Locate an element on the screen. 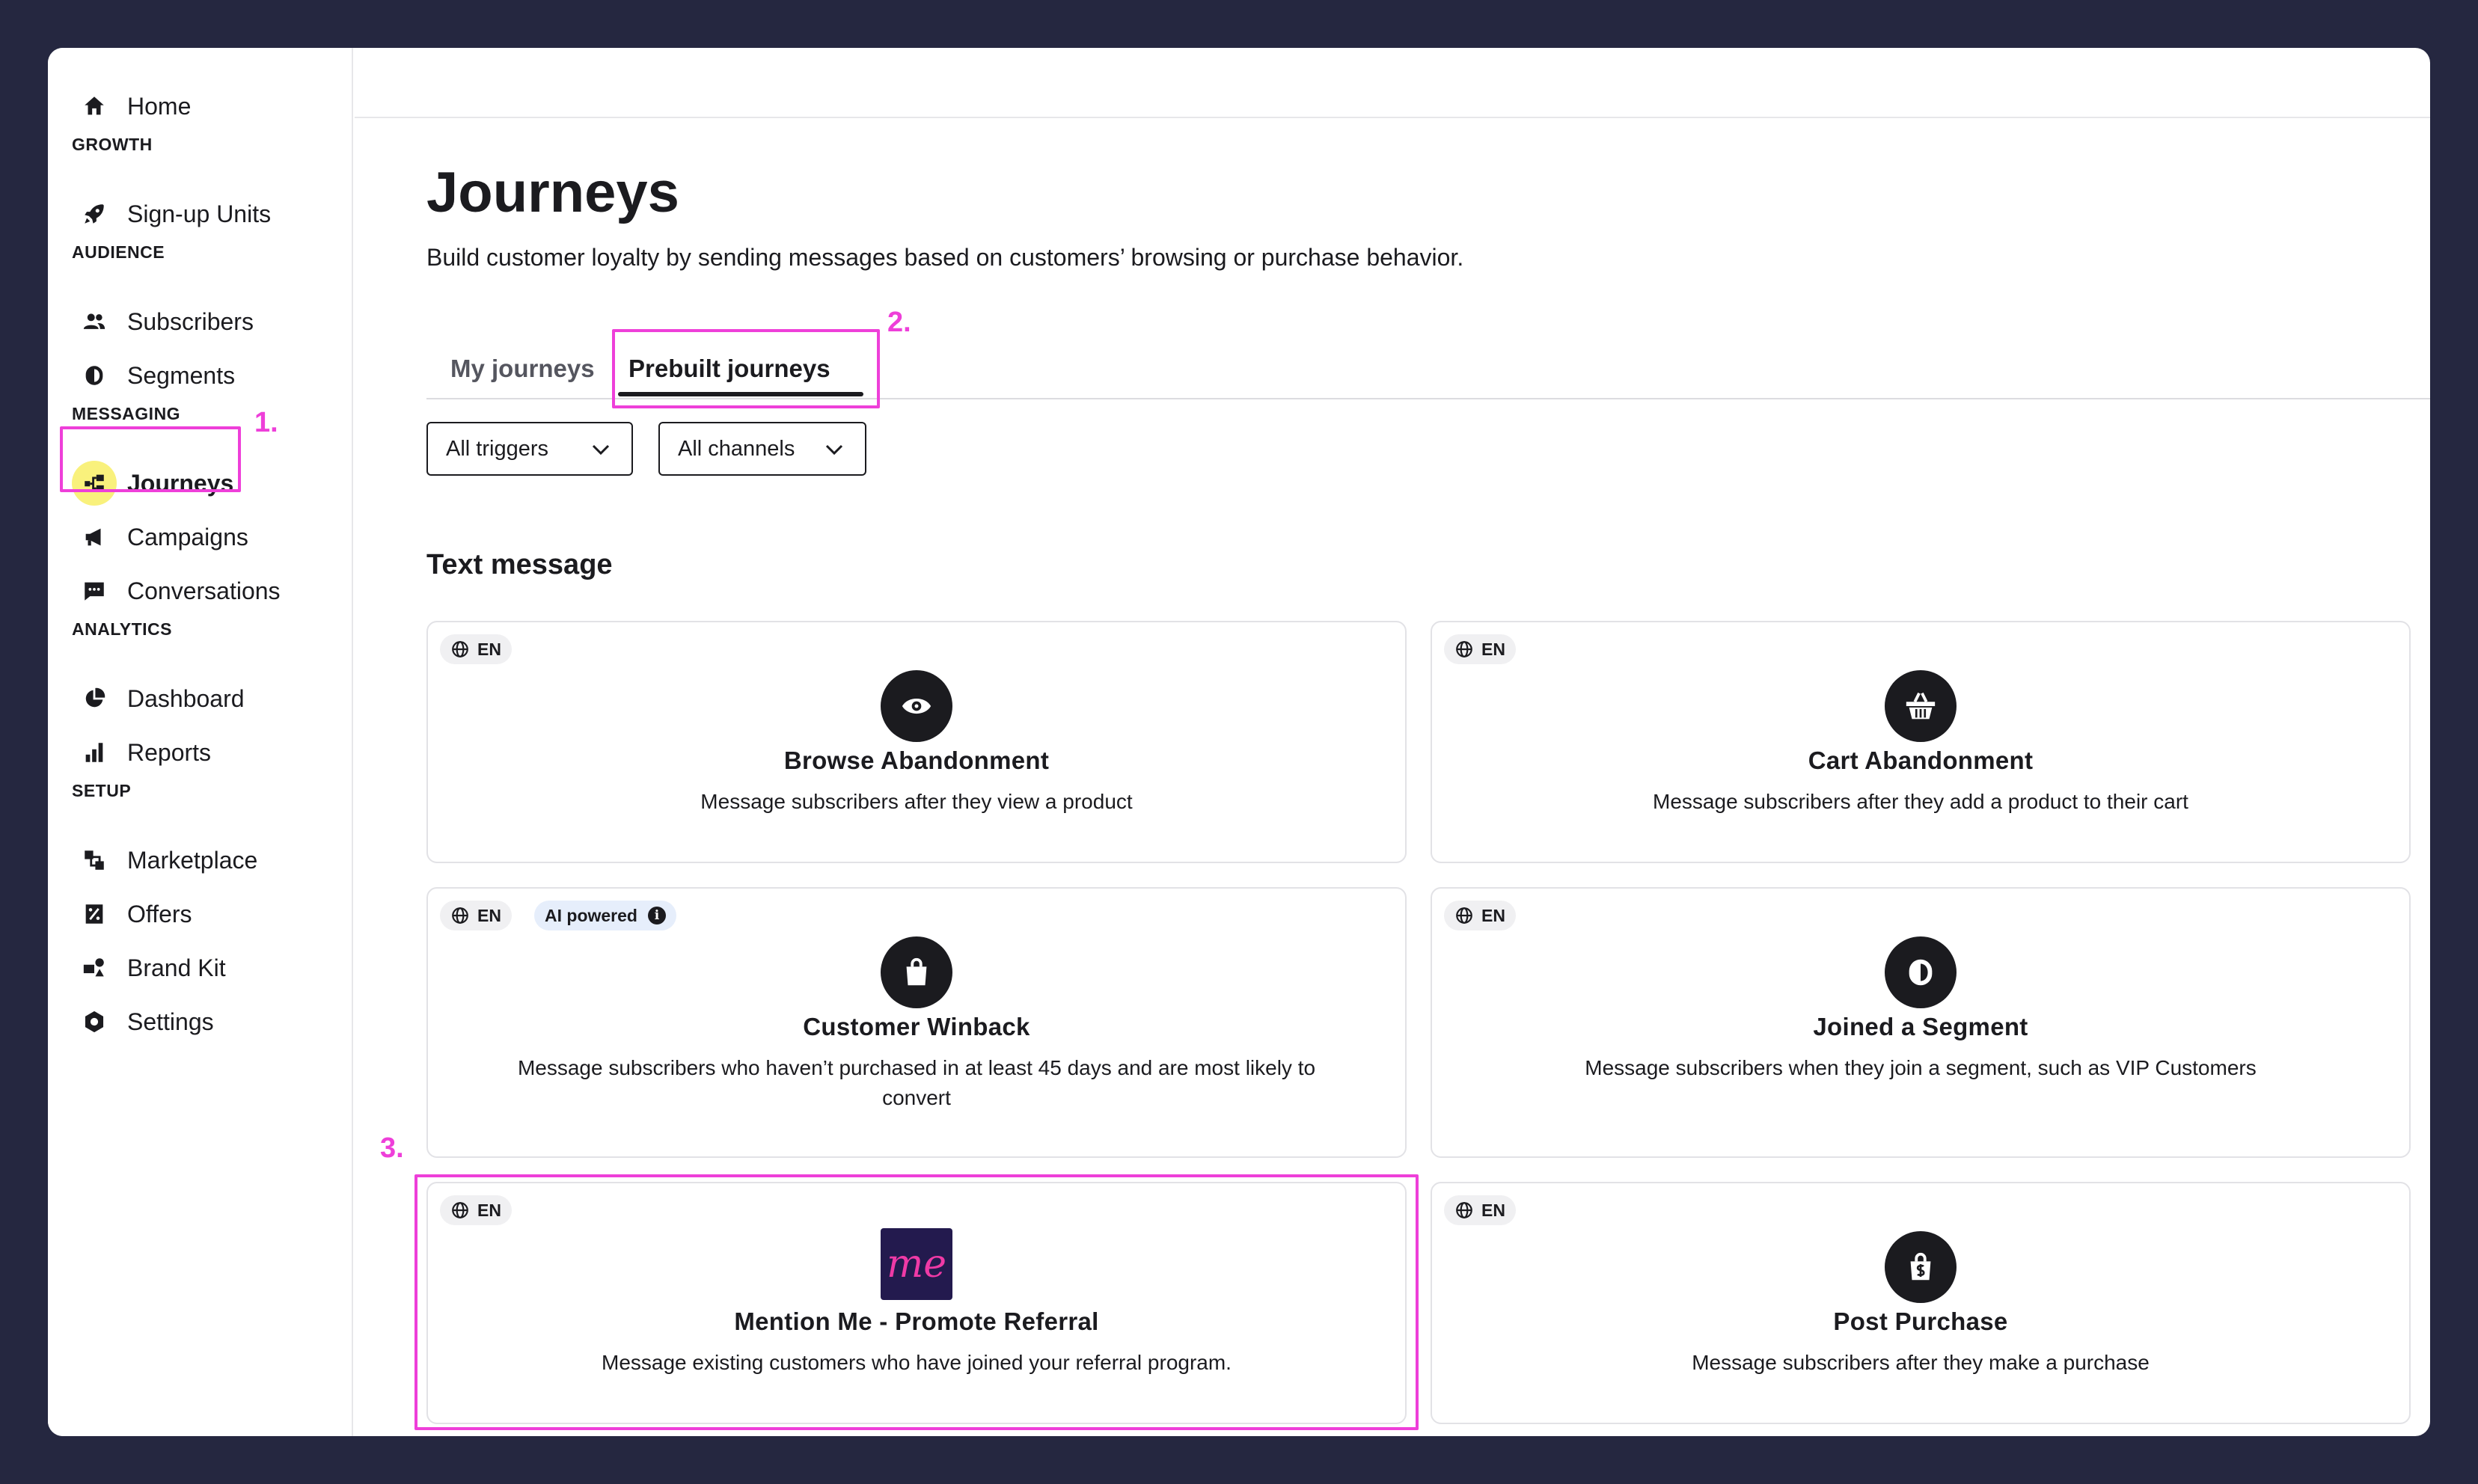 This screenshot has height=1484, width=2478. sidebar-item-label: Marketplace is located at coordinates (192, 860).